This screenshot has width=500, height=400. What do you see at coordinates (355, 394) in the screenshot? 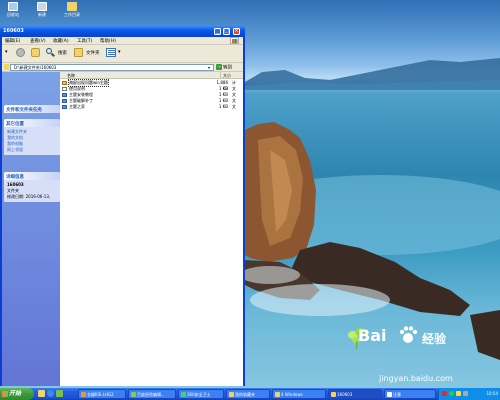
I see `task-button-active: 160603` at bounding box center [355, 394].